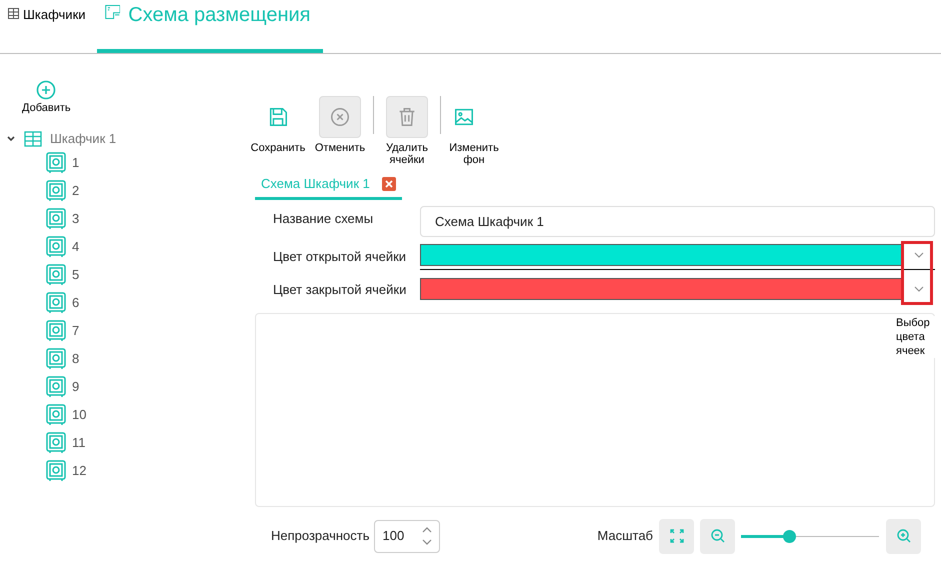 The width and height of the screenshot is (941, 570). I want to click on highlight-frame, so click(917, 273).